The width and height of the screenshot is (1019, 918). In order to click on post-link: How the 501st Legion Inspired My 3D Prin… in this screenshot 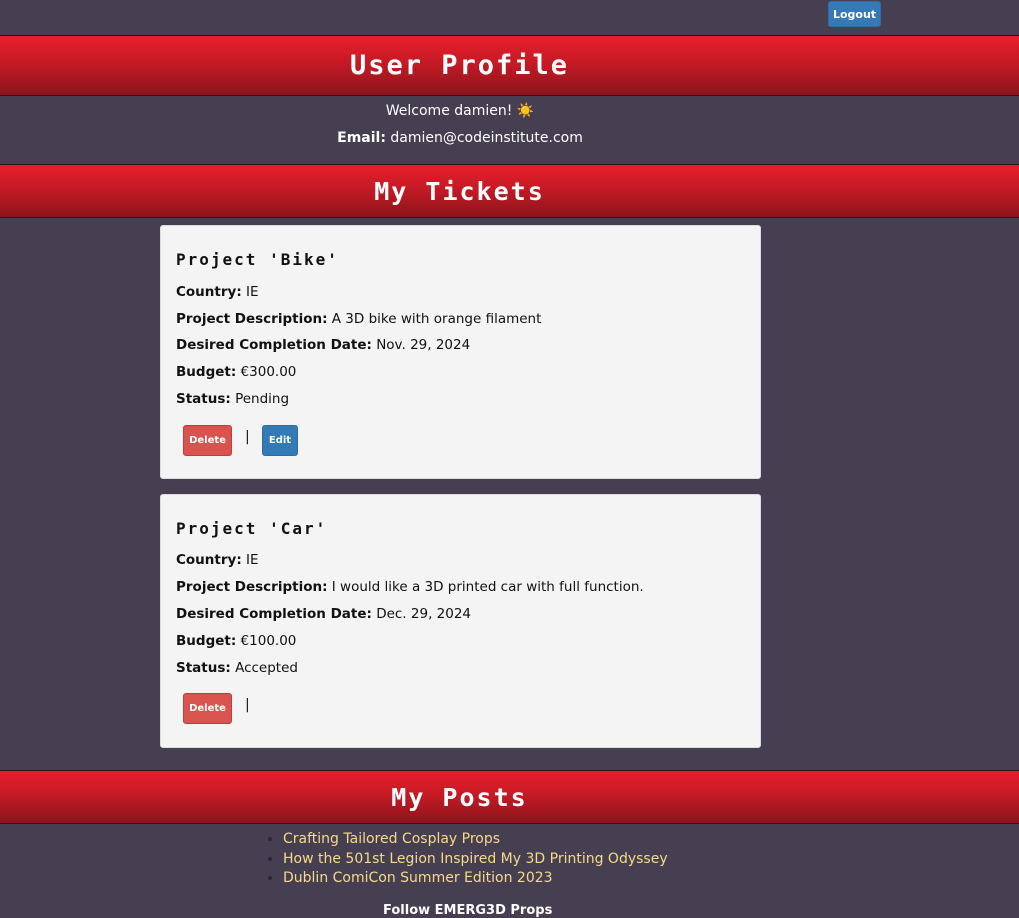, I will do `click(475, 859)`.